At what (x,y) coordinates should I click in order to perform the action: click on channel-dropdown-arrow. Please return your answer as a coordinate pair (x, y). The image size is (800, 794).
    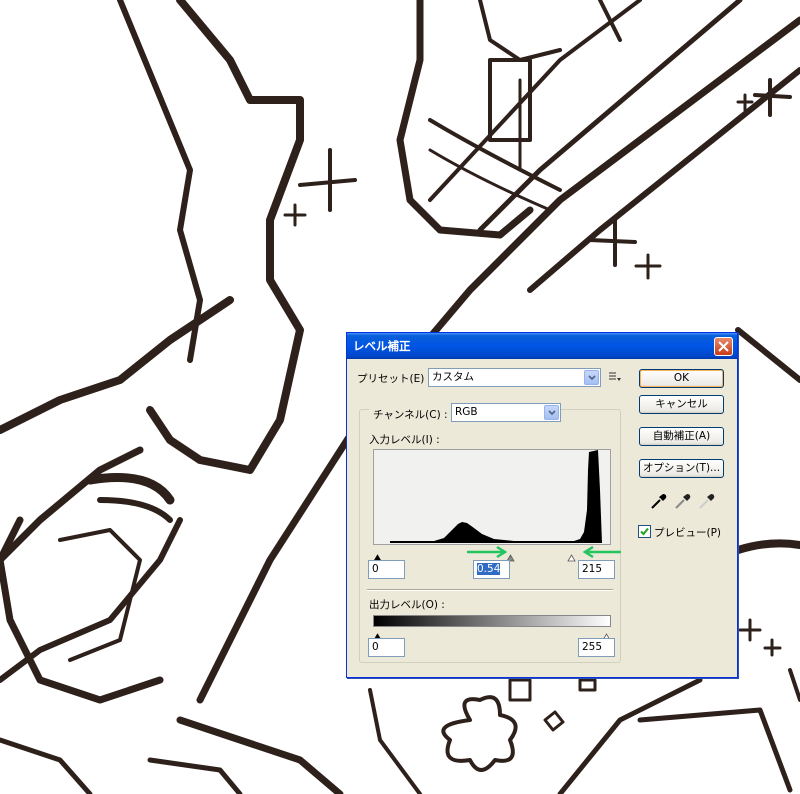
    Looking at the image, I should click on (551, 412).